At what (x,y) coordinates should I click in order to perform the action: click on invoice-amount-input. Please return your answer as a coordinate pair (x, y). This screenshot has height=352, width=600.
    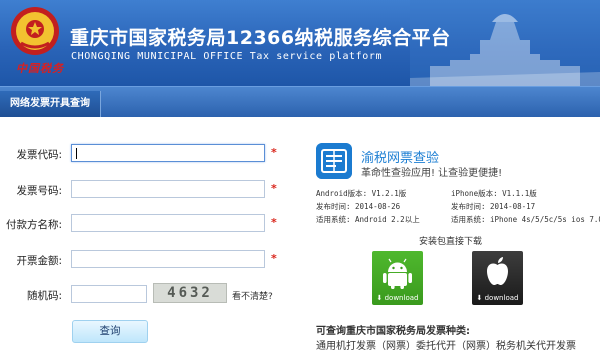
    Looking at the image, I should click on (168, 259).